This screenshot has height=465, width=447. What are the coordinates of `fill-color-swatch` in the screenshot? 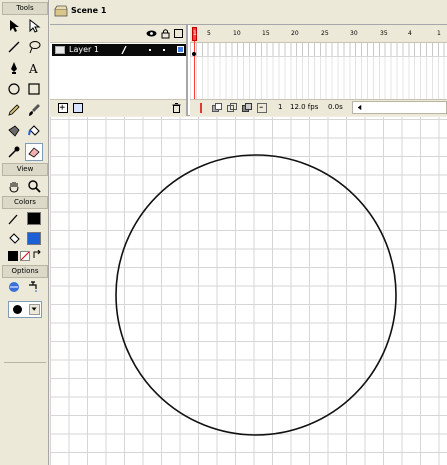 It's located at (34, 238).